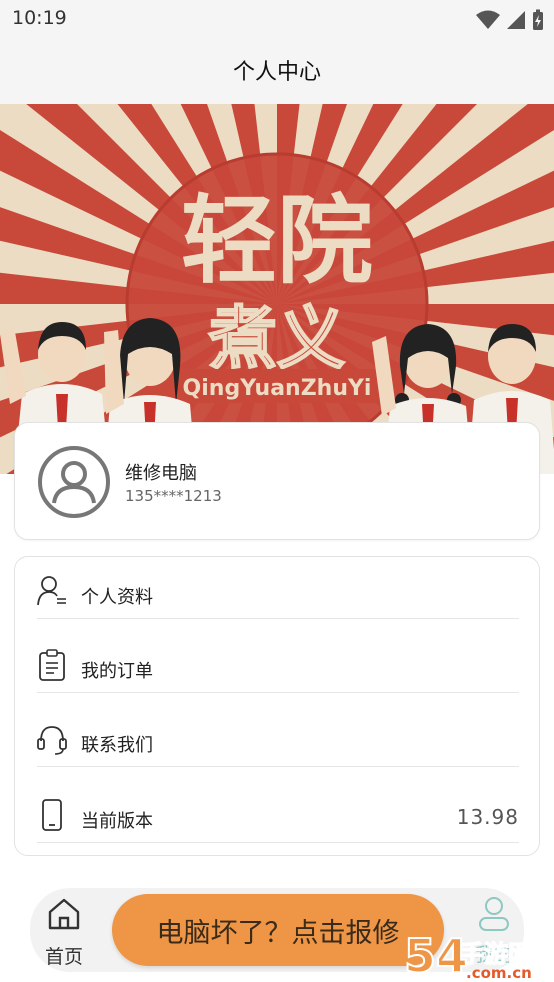 The width and height of the screenshot is (554, 982). What do you see at coordinates (39, 18) in the screenshot?
I see `status-time: 10:19` at bounding box center [39, 18].